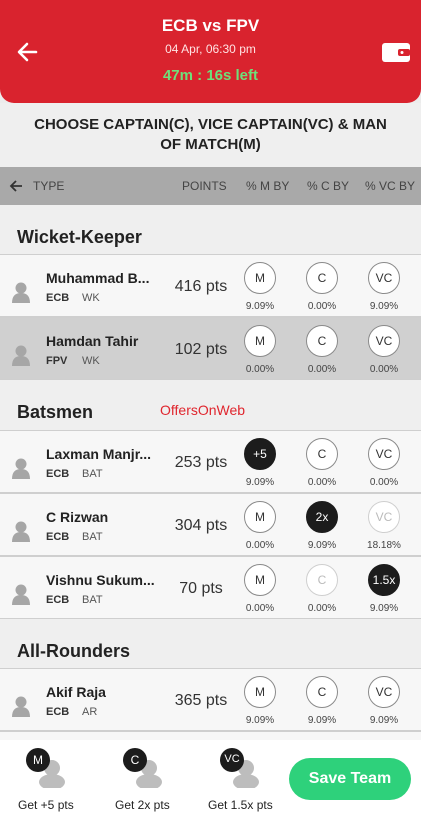  What do you see at coordinates (210, 25) in the screenshot?
I see `match-title: ECB vs FPV` at bounding box center [210, 25].